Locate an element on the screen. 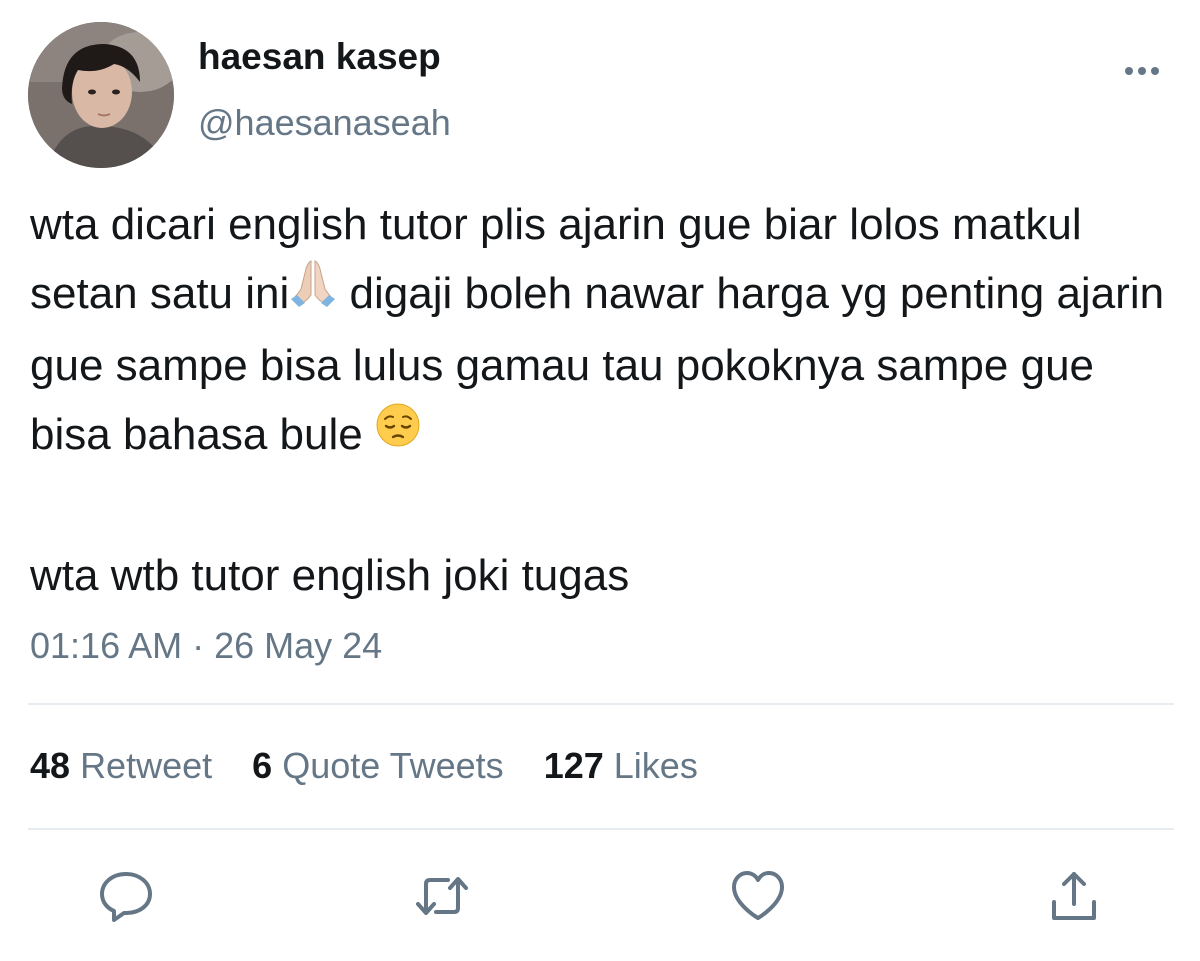 The image size is (1200, 961). tweet-paragraph-2: wta wtb tutor english joki tugas is located at coordinates (330, 576).